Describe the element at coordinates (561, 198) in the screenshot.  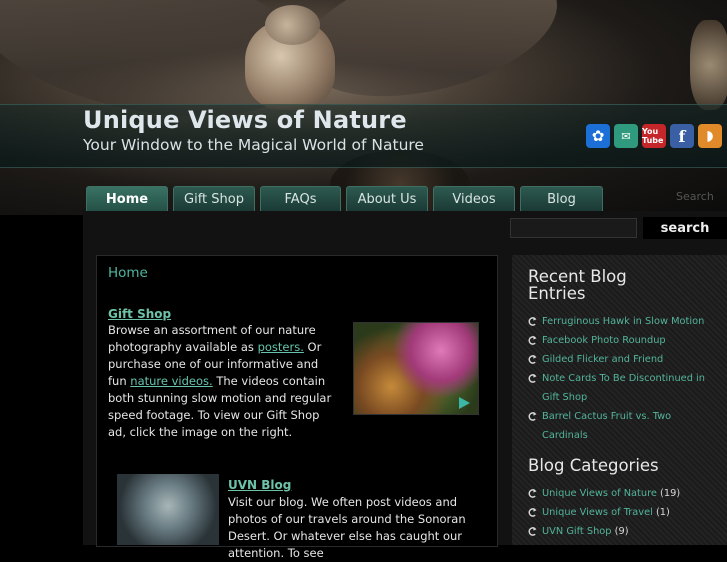
I see `nav-blog: Blog` at that location.